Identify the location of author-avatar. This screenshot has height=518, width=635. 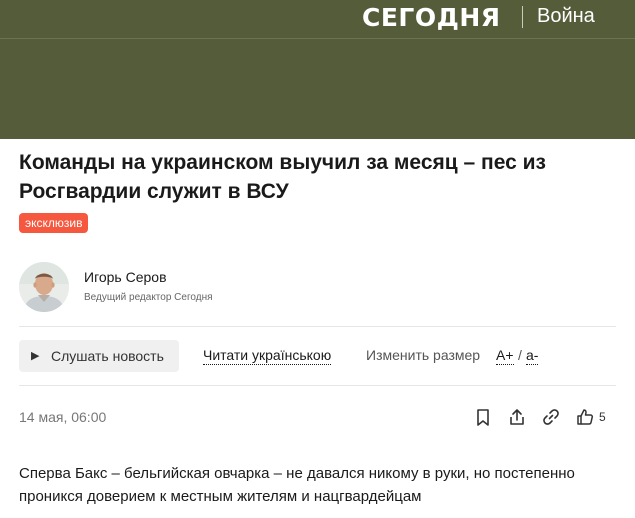
(44, 287).